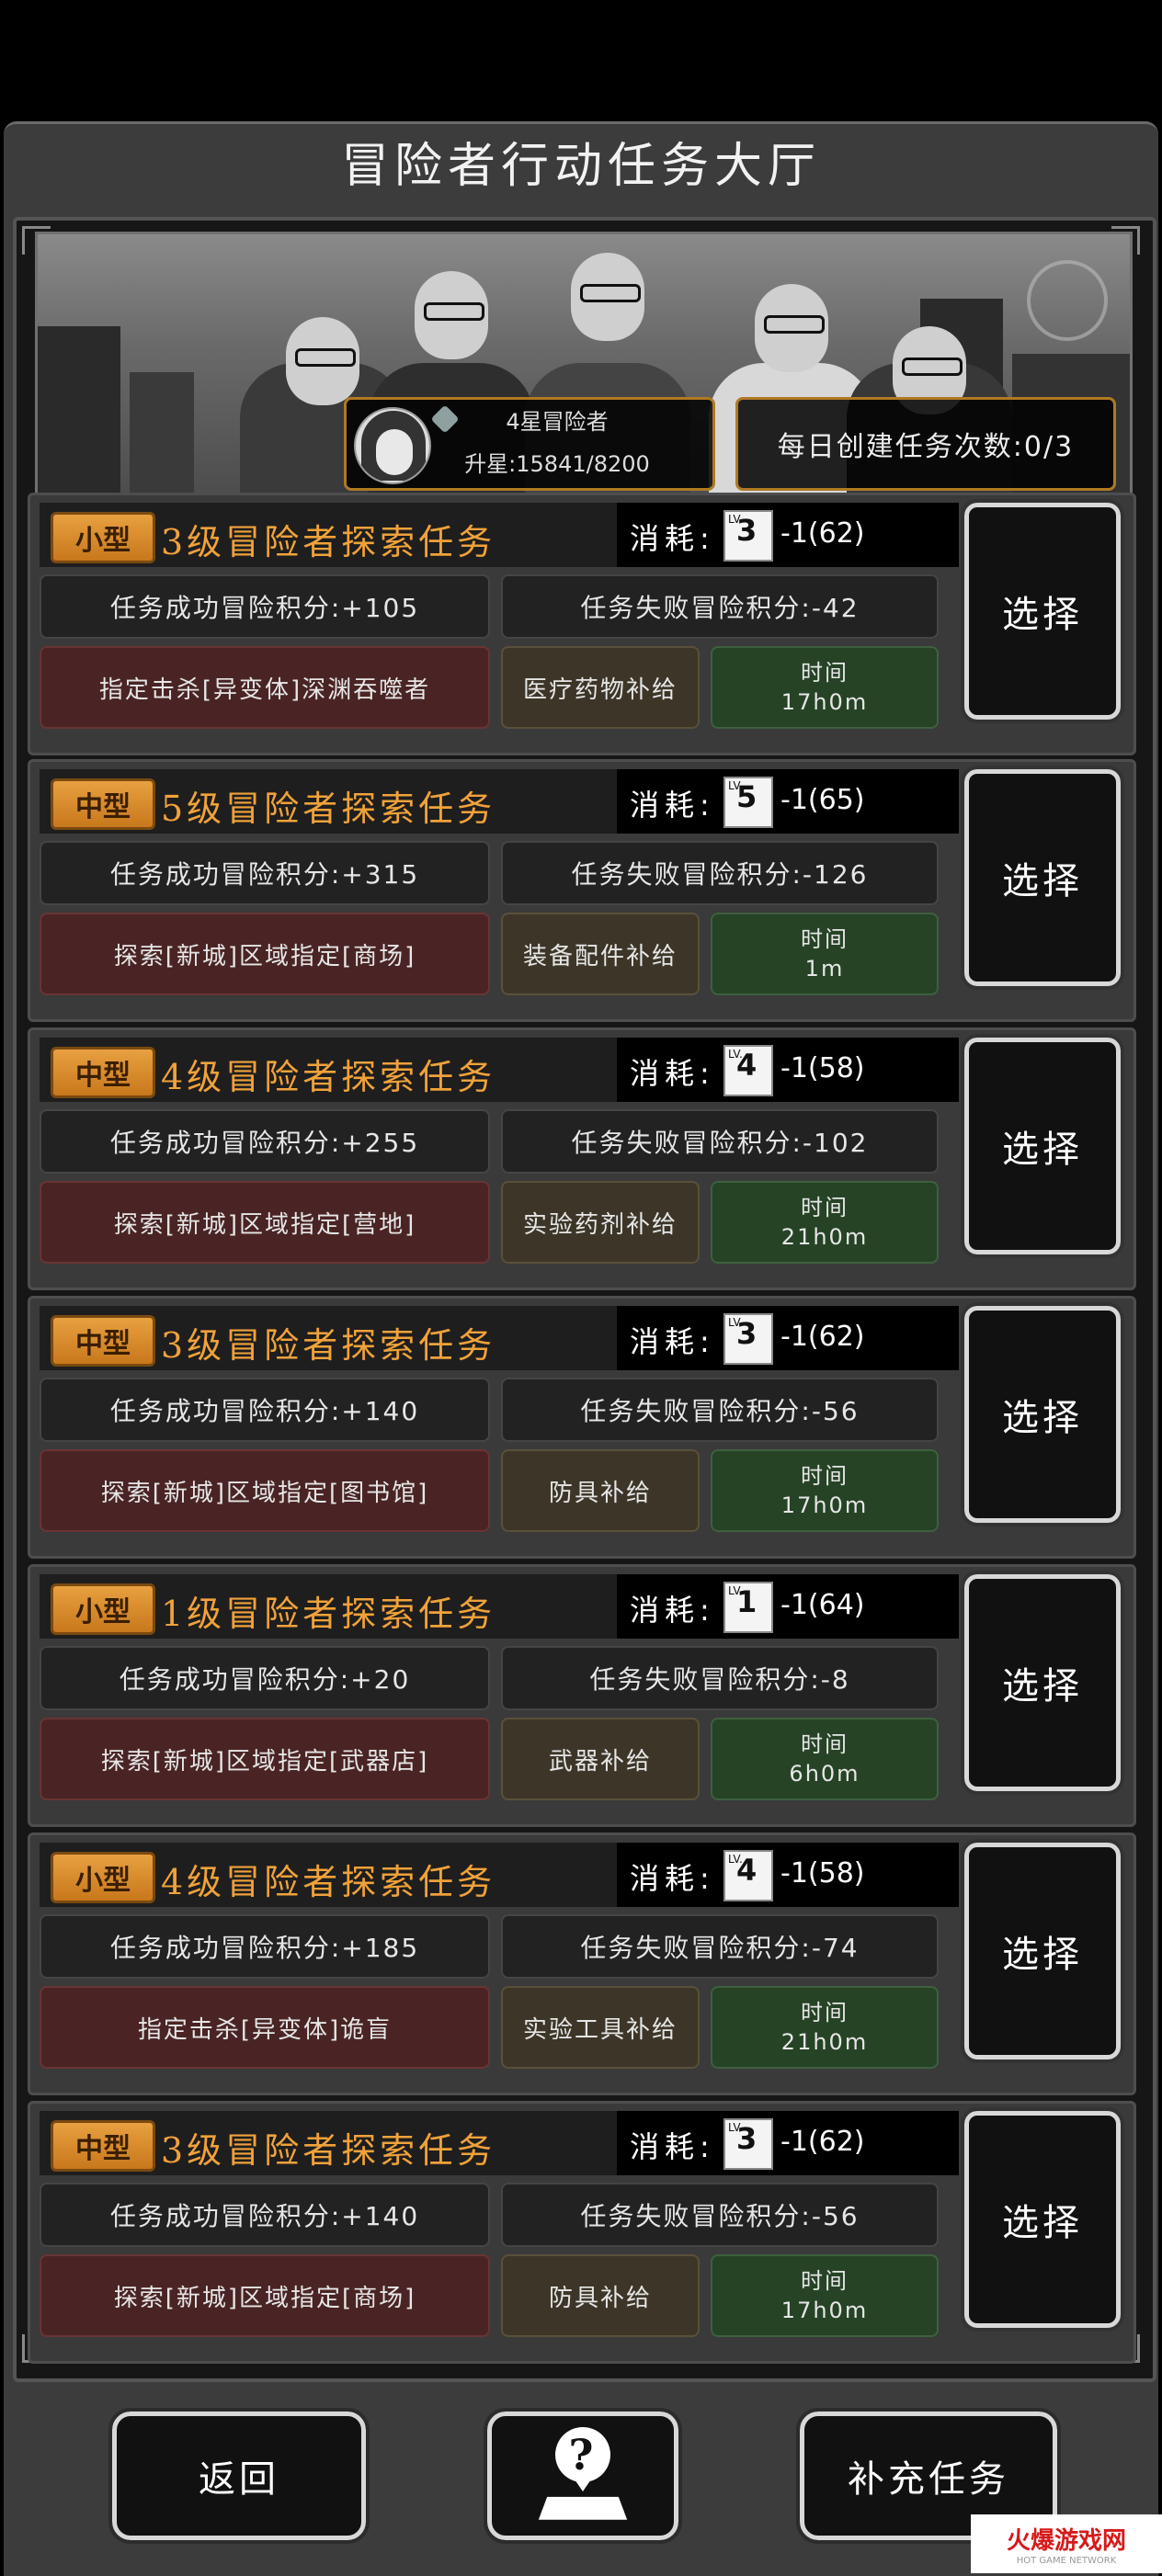 The height and width of the screenshot is (2576, 1162). I want to click on task-reward: 实验工具补给, so click(600, 2028).